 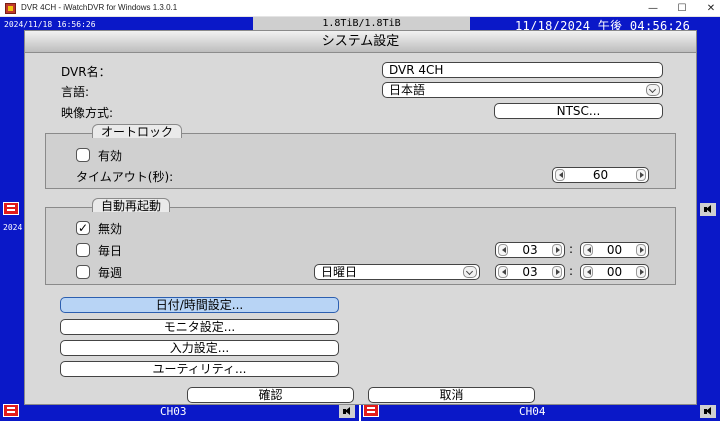 I want to click on dvr-name-label: DVR名：, so click(x=86, y=72).